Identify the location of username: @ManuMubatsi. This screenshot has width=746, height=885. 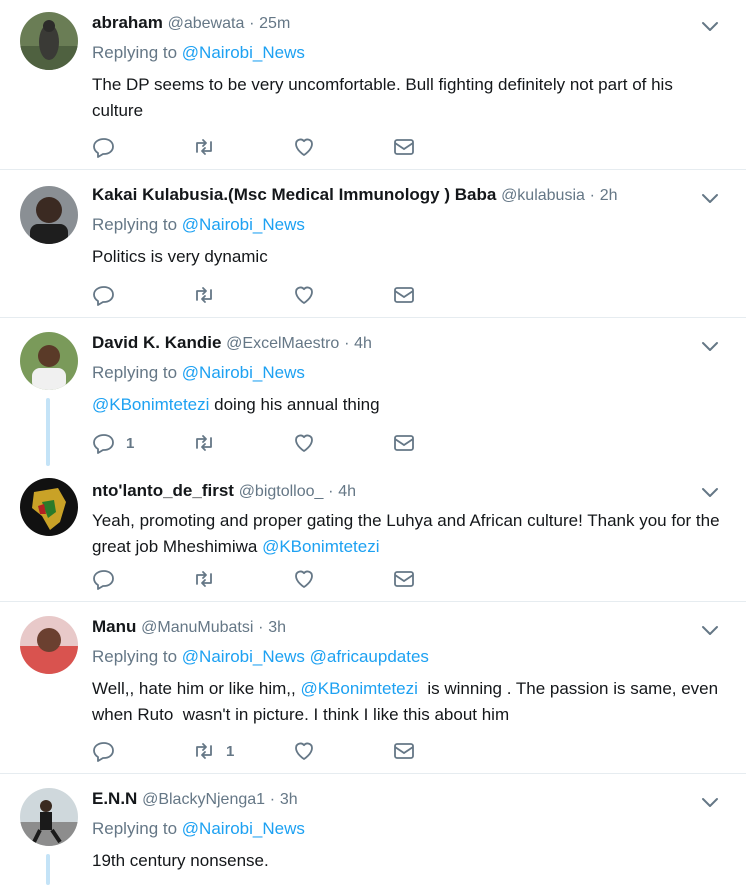
(197, 627).